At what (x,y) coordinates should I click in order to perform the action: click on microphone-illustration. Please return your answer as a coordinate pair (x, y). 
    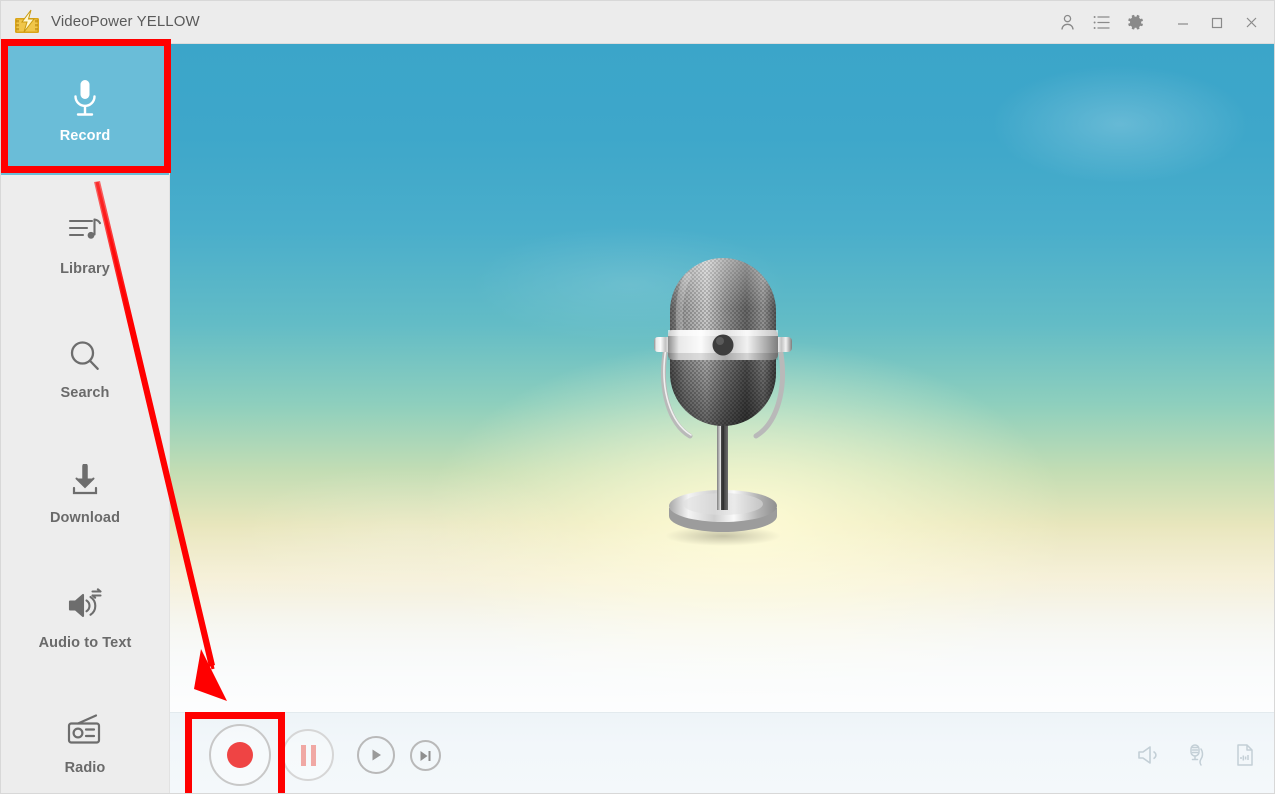
    Looking at the image, I should click on (723, 402).